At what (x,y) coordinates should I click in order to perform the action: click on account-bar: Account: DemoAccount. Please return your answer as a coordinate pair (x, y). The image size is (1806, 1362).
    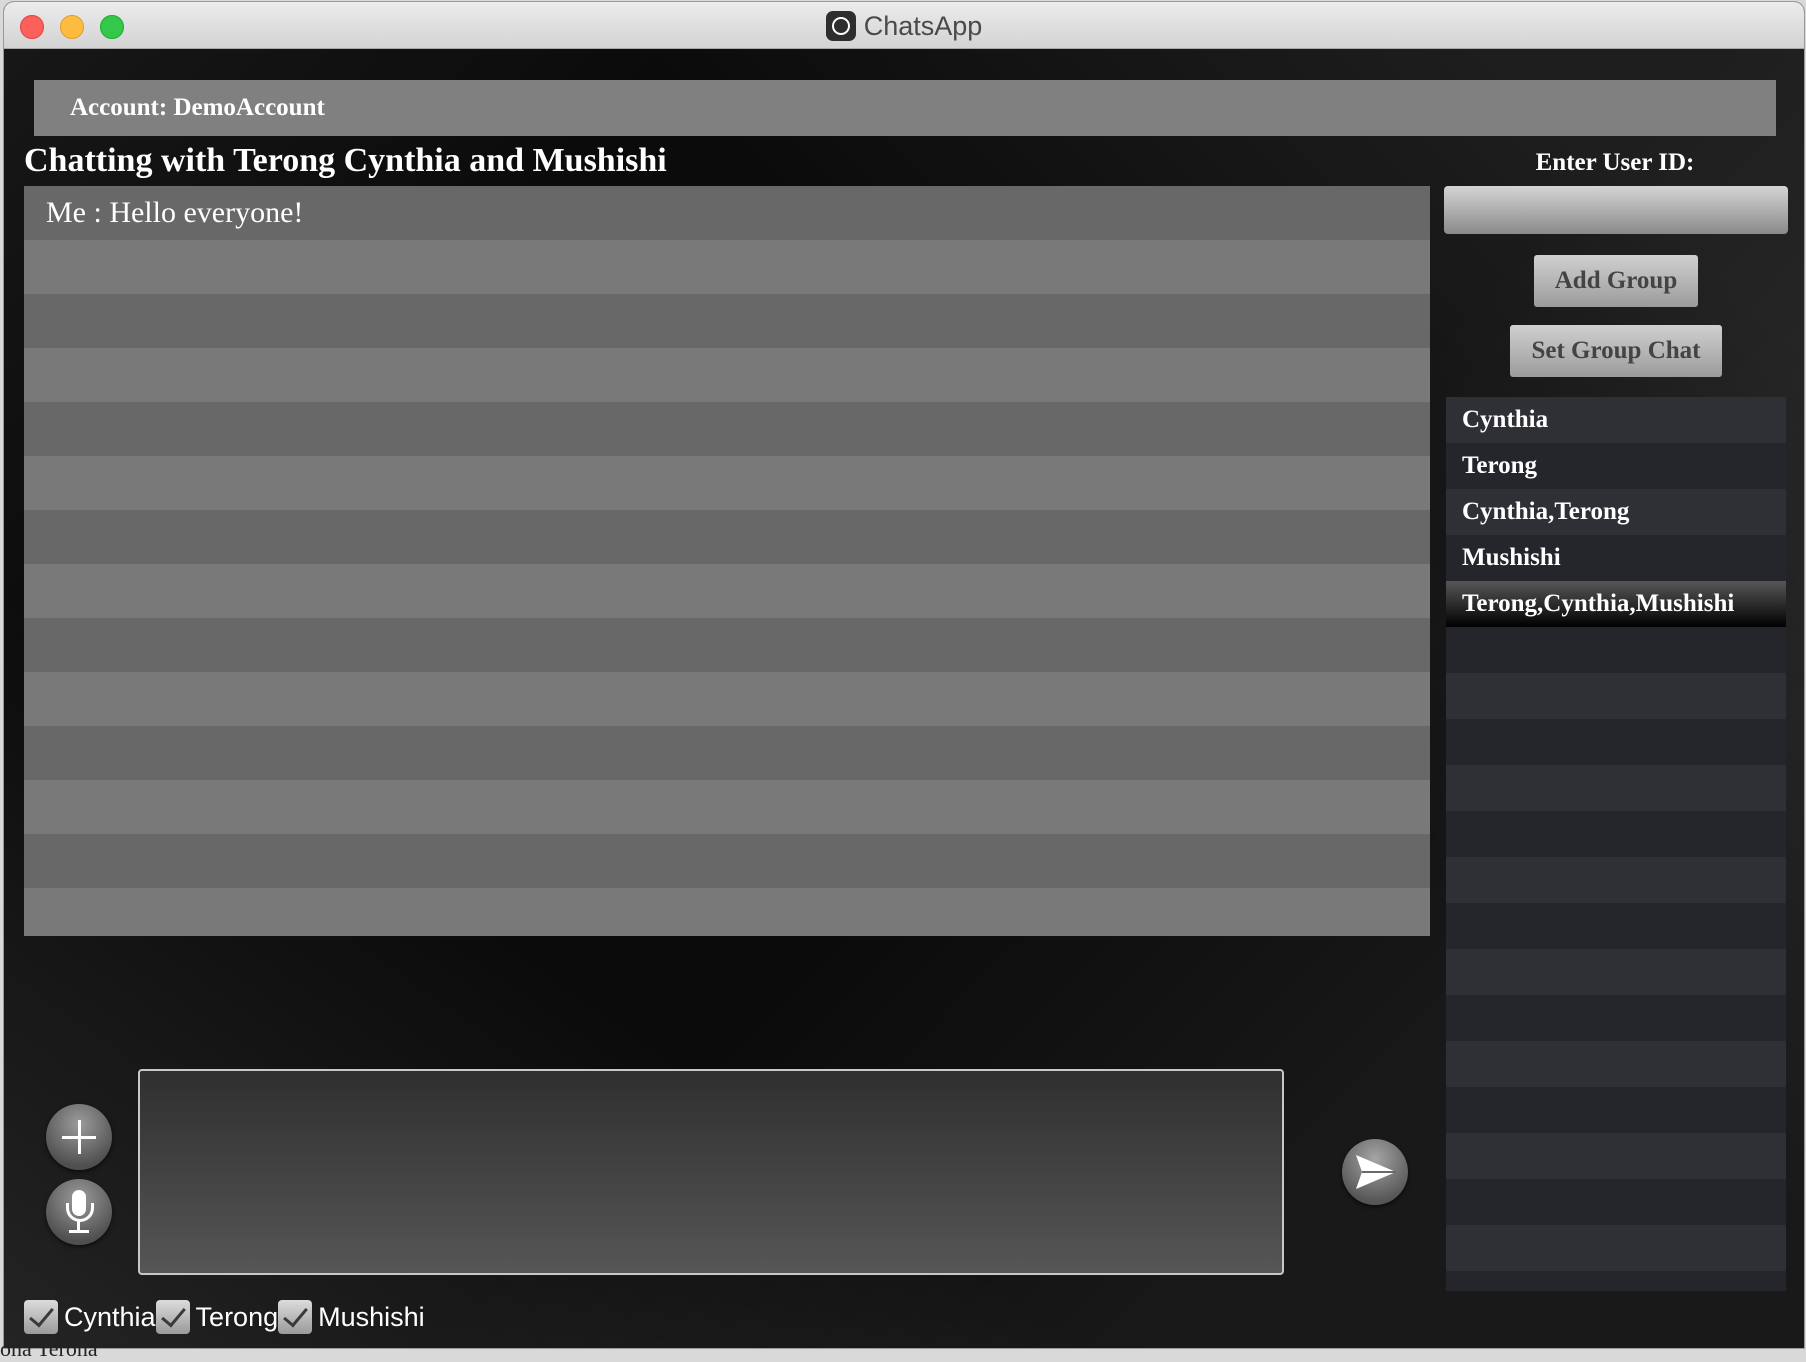
    Looking at the image, I should click on (905, 108).